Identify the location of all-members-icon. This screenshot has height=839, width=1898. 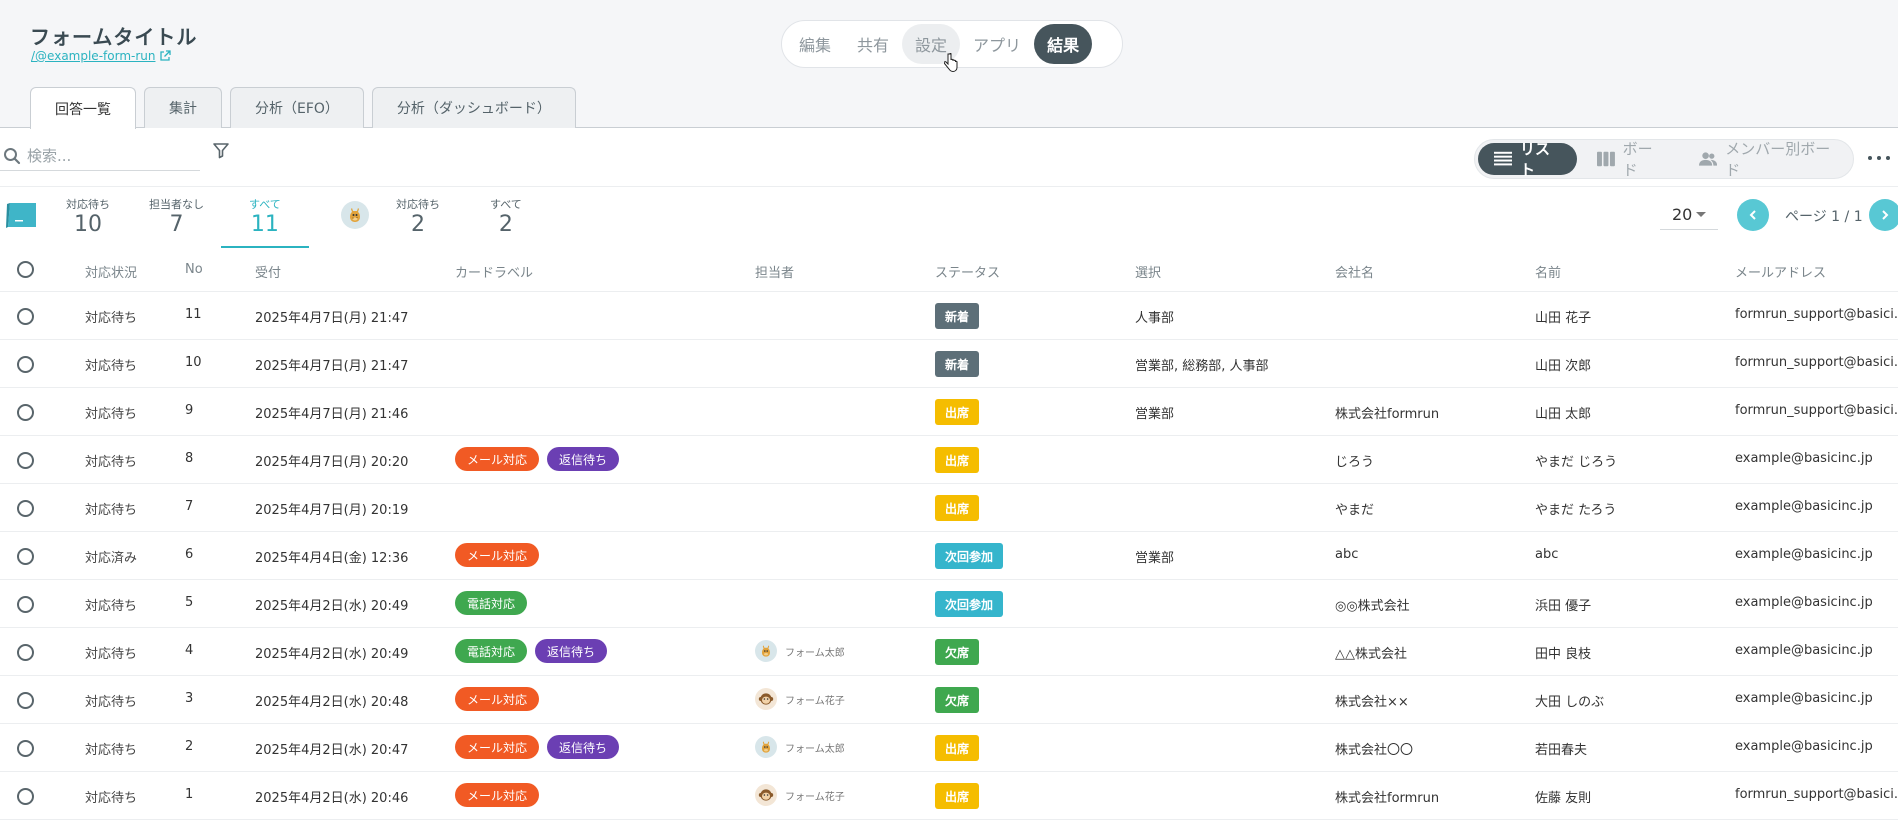
(21, 215).